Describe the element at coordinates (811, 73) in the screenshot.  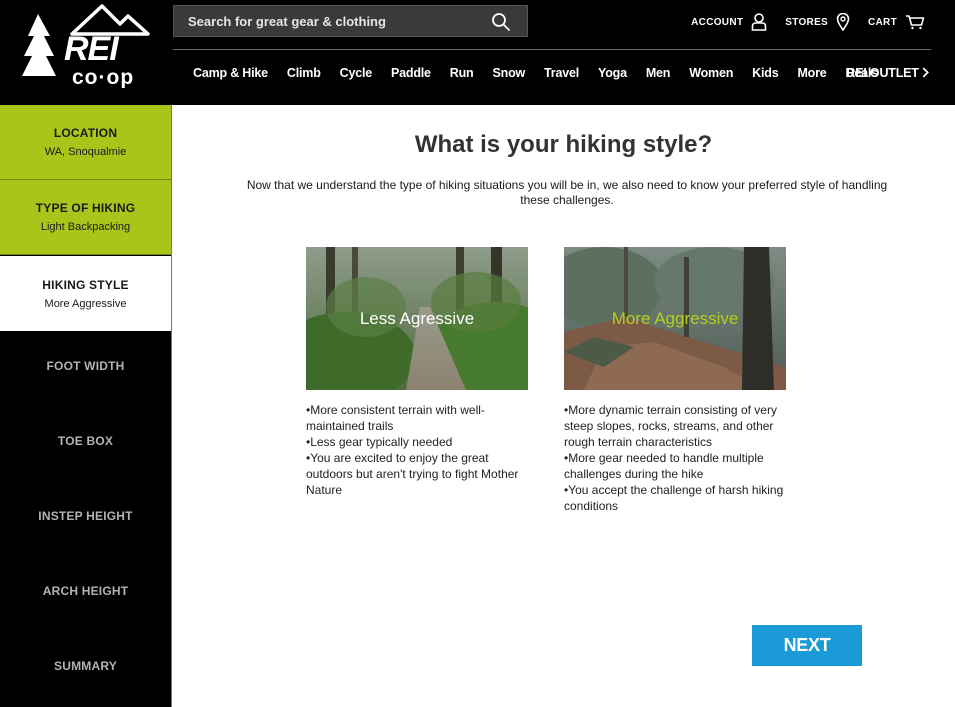
I see `nav-item-more: More` at that location.